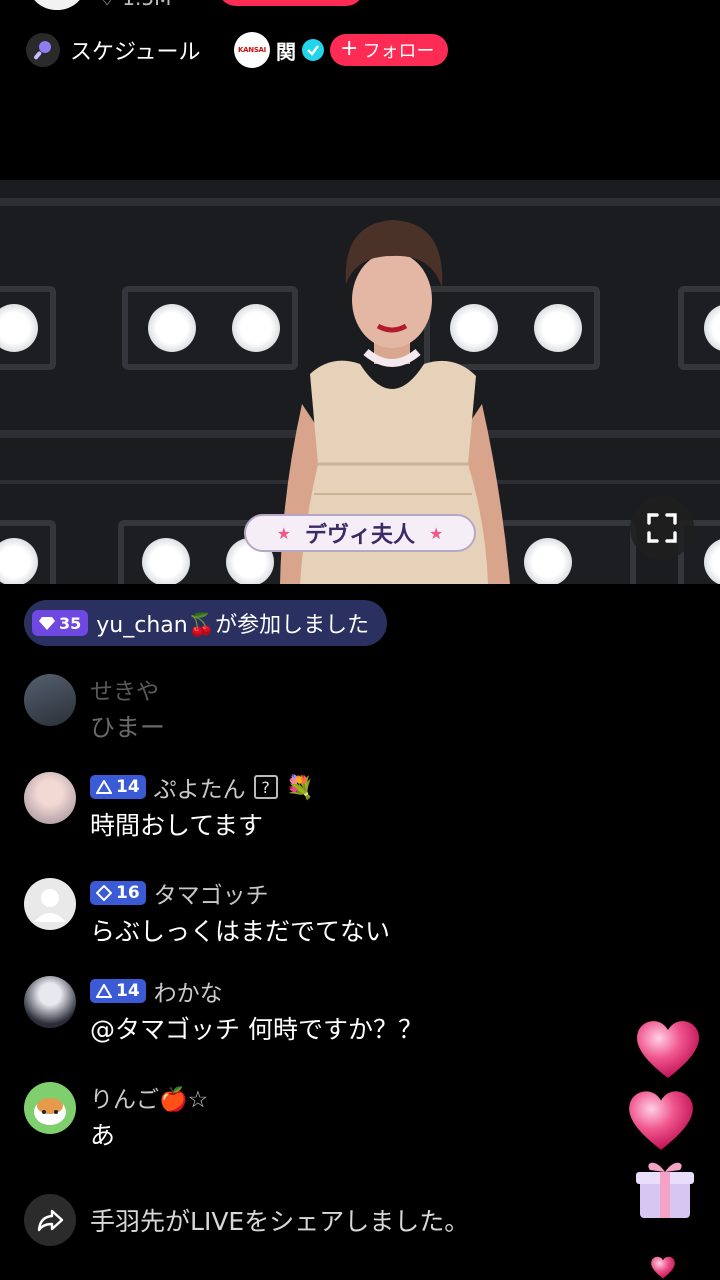 This screenshot has width=720, height=1280. What do you see at coordinates (149, 1097) in the screenshot?
I see `comment-username: りんご🍎☆` at bounding box center [149, 1097].